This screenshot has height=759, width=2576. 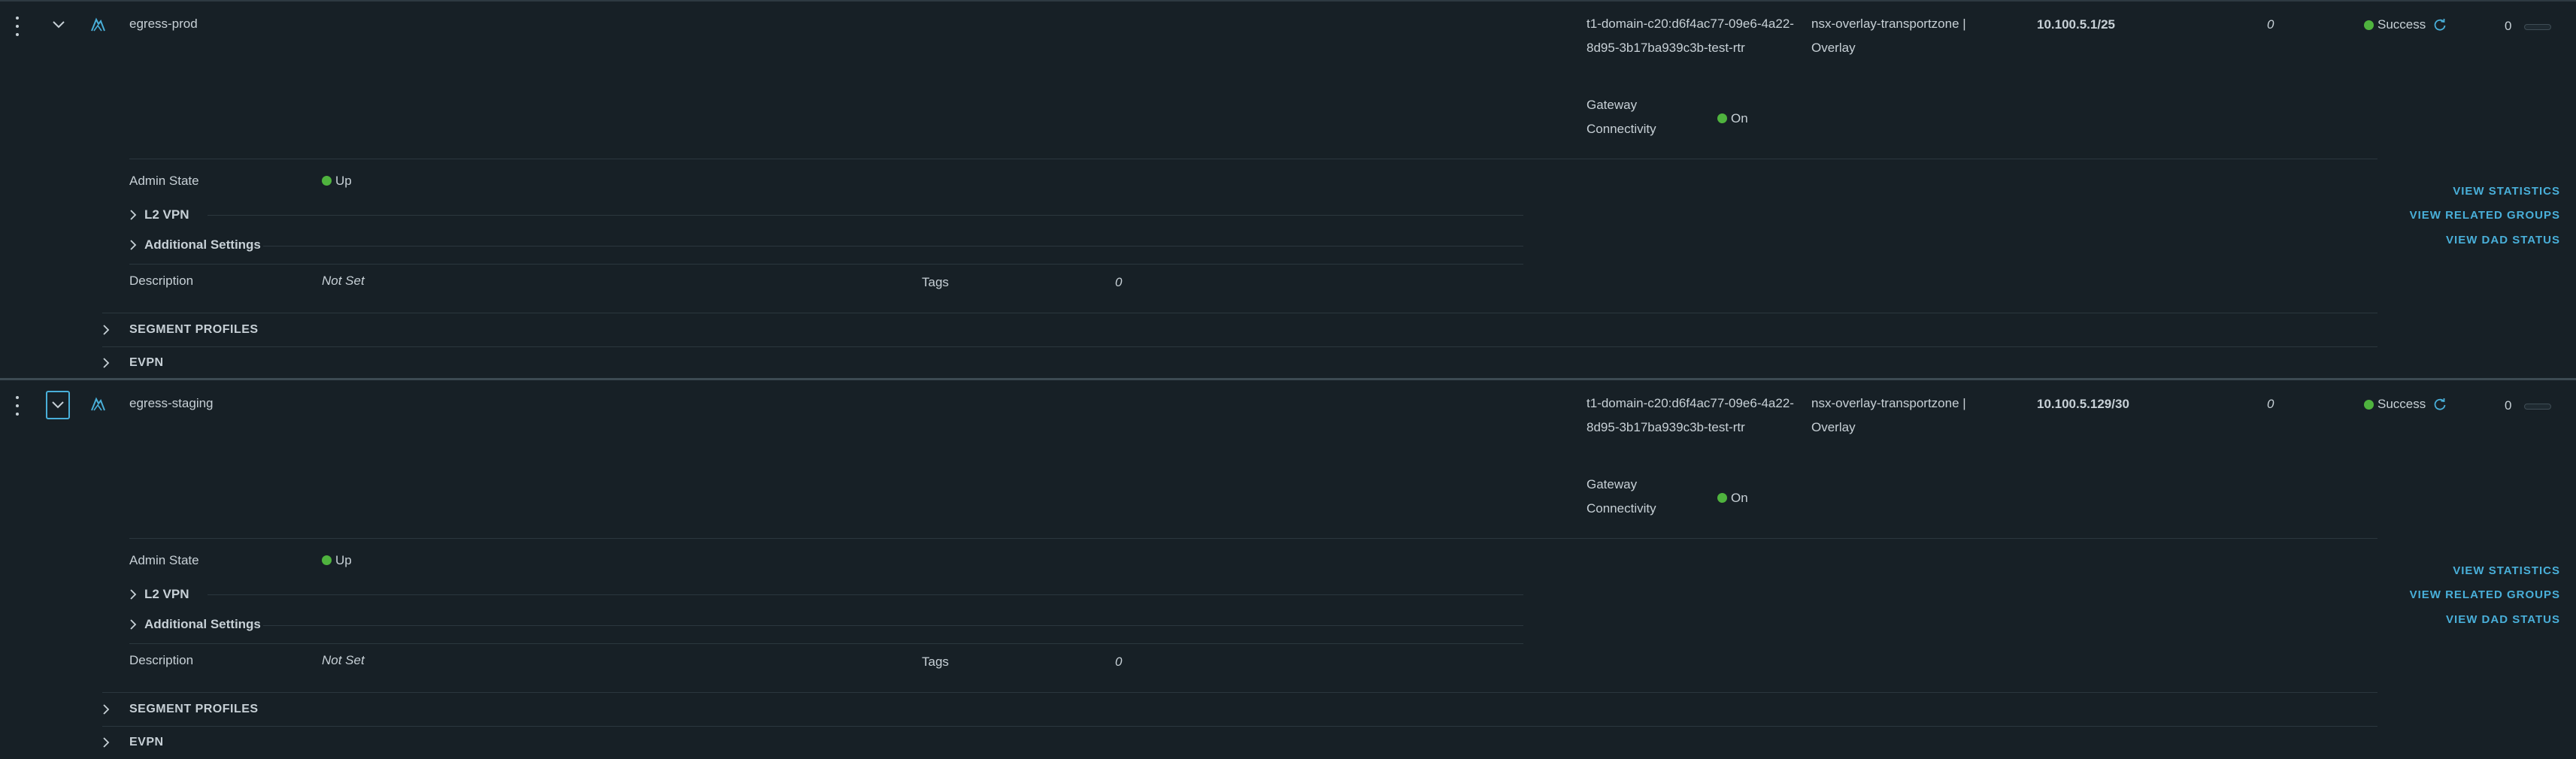 What do you see at coordinates (163, 25) in the screenshot?
I see `segment-name: egress-prod` at bounding box center [163, 25].